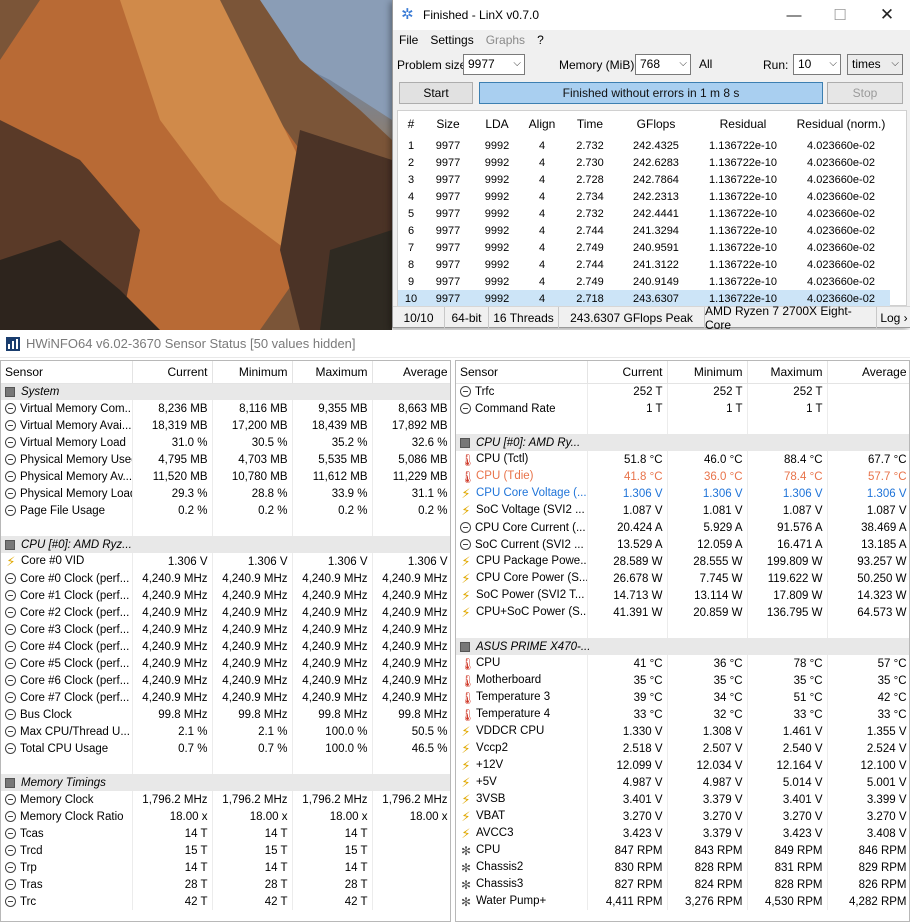 The width and height of the screenshot is (910, 924). I want to click on sensor-row: ⚡ VDDCR CPU 1.330 V 1.308 V 1.461 V 1.355 V, so click(682, 731).